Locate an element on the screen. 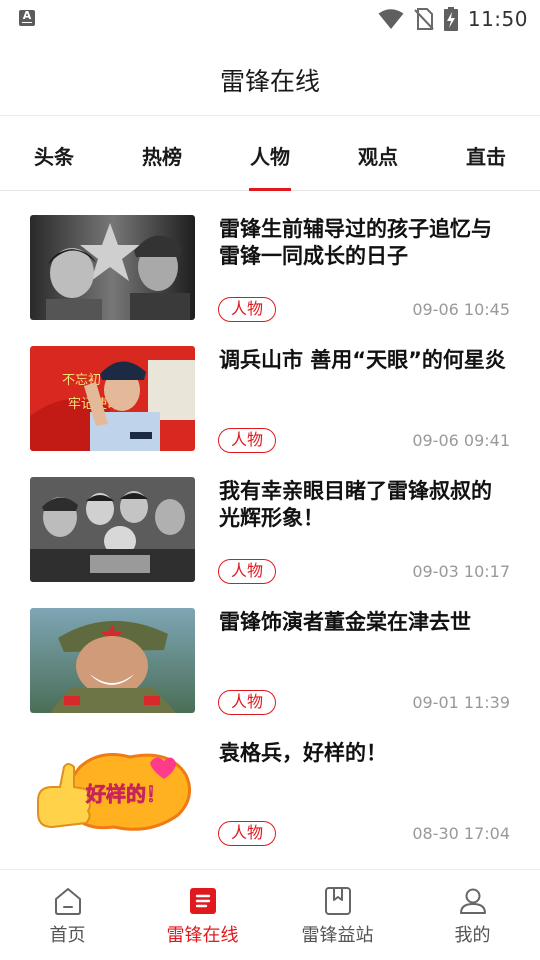  tab-people: 人物 is located at coordinates (270, 154).